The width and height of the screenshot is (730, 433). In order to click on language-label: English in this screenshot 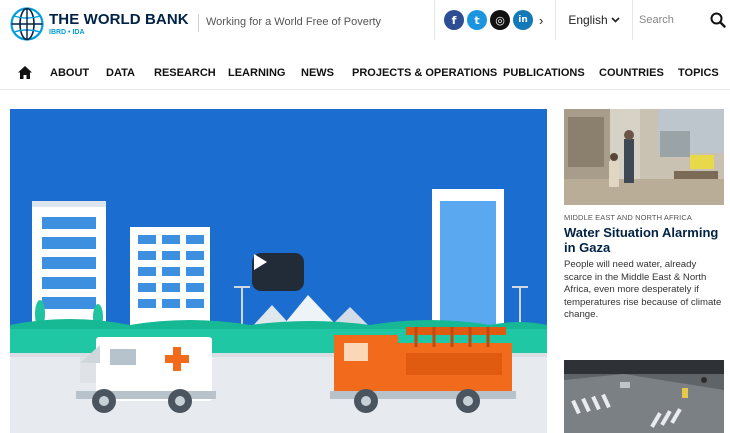, I will do `click(588, 20)`.